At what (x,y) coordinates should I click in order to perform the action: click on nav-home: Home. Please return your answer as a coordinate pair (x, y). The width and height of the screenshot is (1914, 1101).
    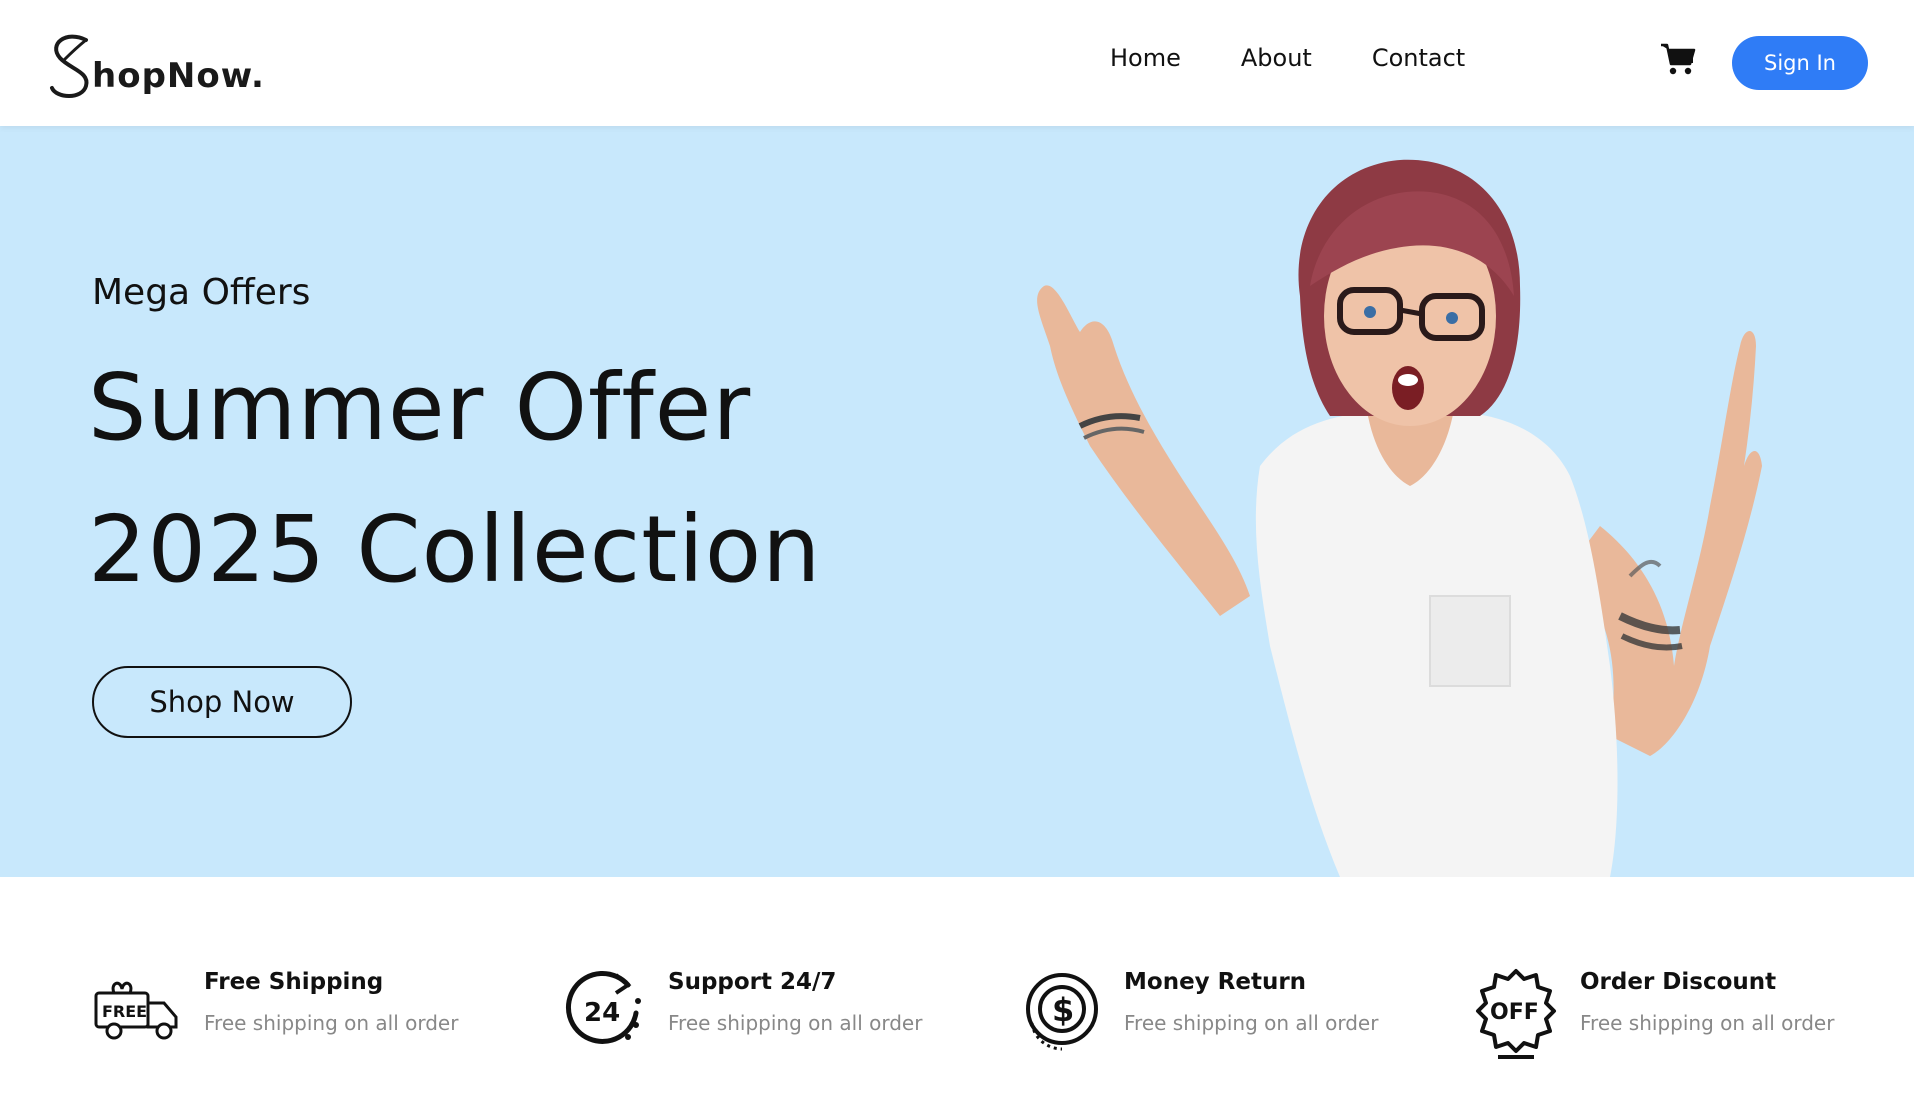
    Looking at the image, I should click on (1145, 58).